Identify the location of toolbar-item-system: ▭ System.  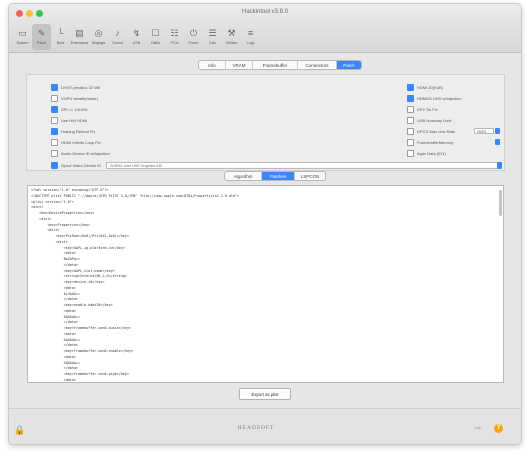
(22, 37).